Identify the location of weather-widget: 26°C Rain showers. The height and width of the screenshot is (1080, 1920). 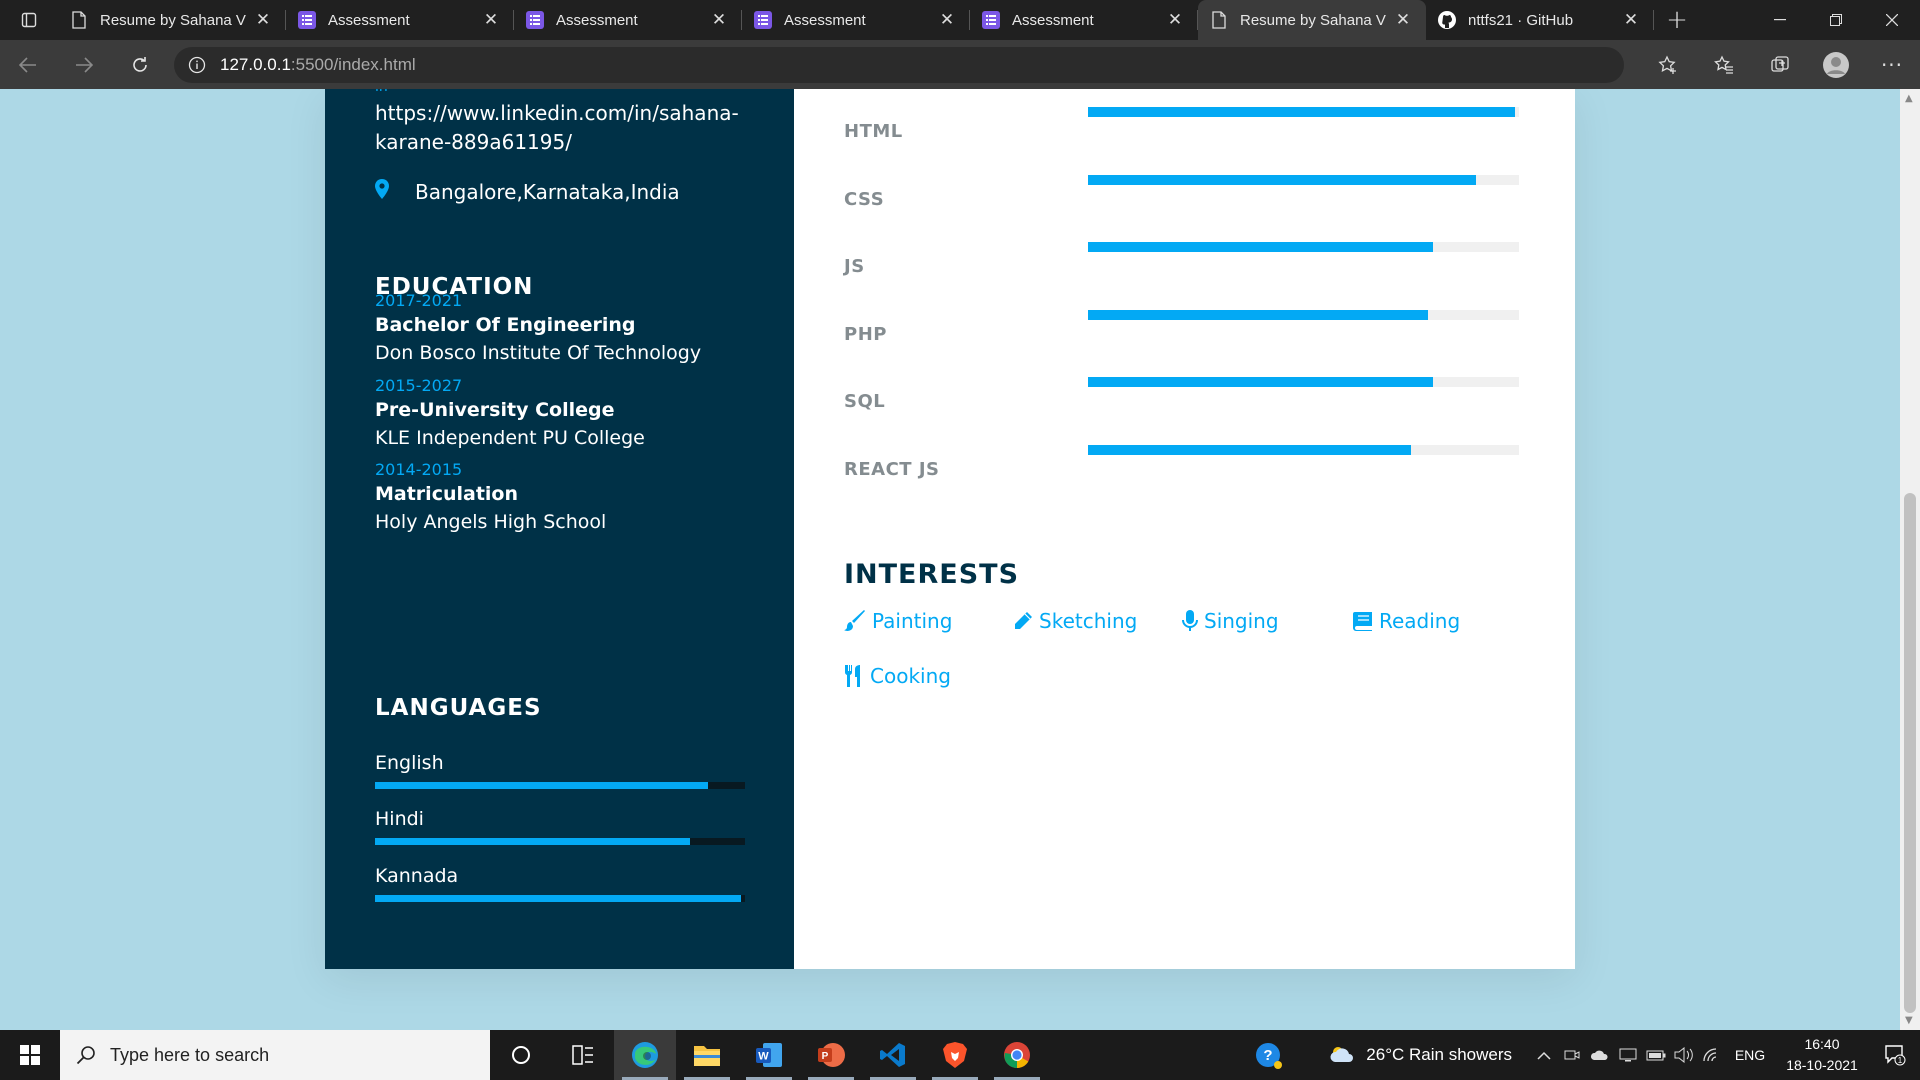
(1420, 1055).